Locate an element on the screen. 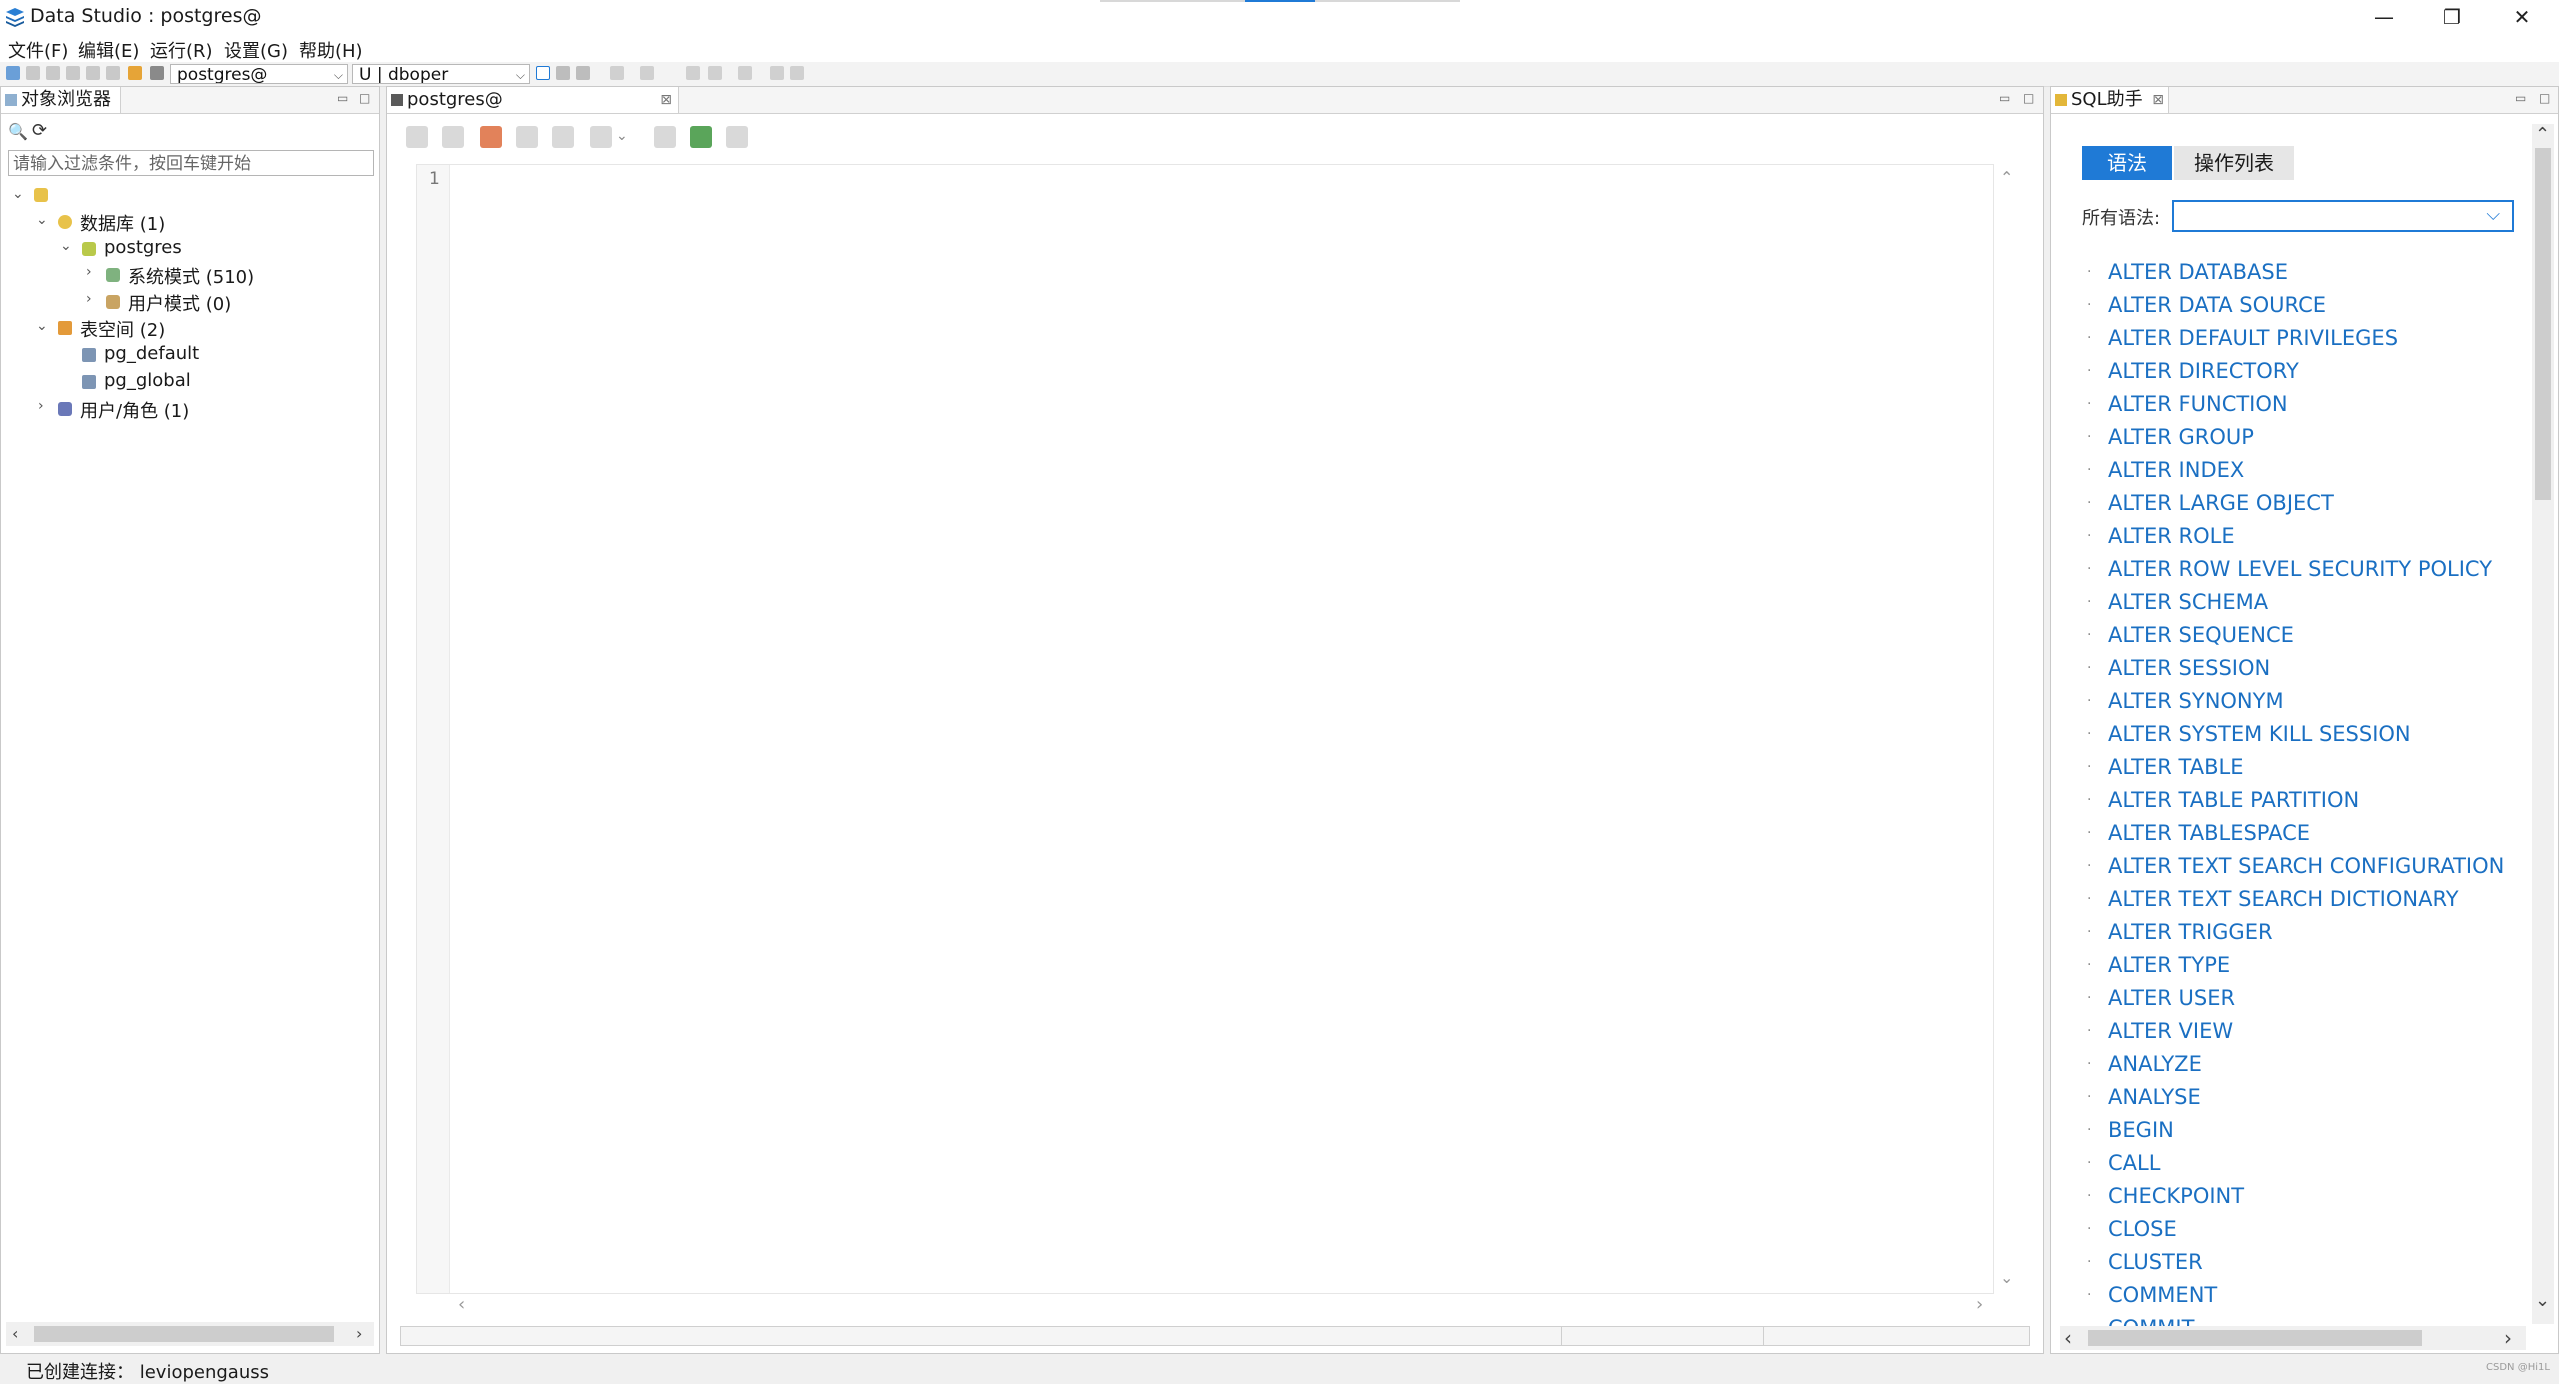 This screenshot has width=2559, height=1384. syntax-link: CLUSTER is located at coordinates (2155, 1262).